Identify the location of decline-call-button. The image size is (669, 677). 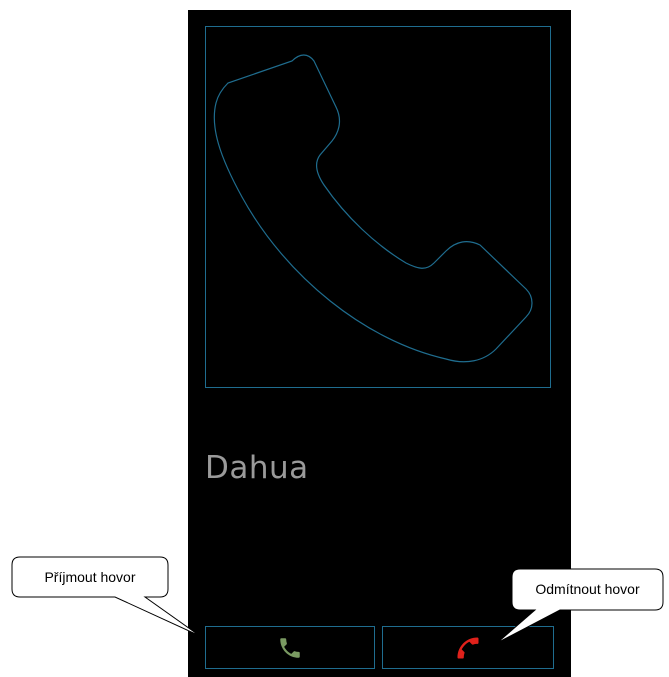
(468, 647).